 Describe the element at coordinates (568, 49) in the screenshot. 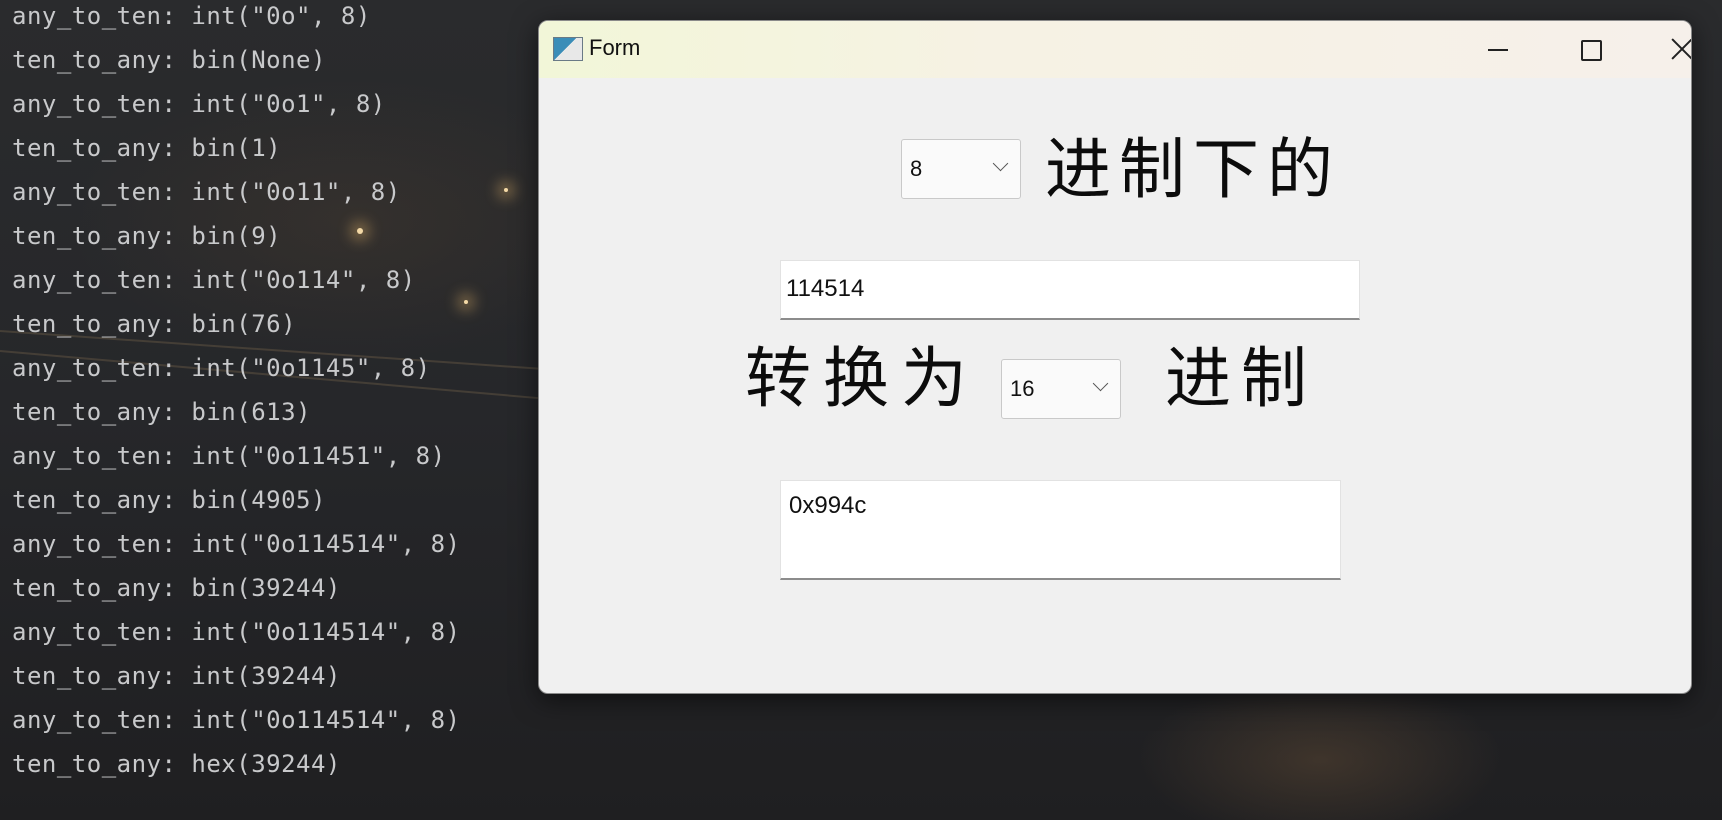

I see `form-app-icon` at that location.